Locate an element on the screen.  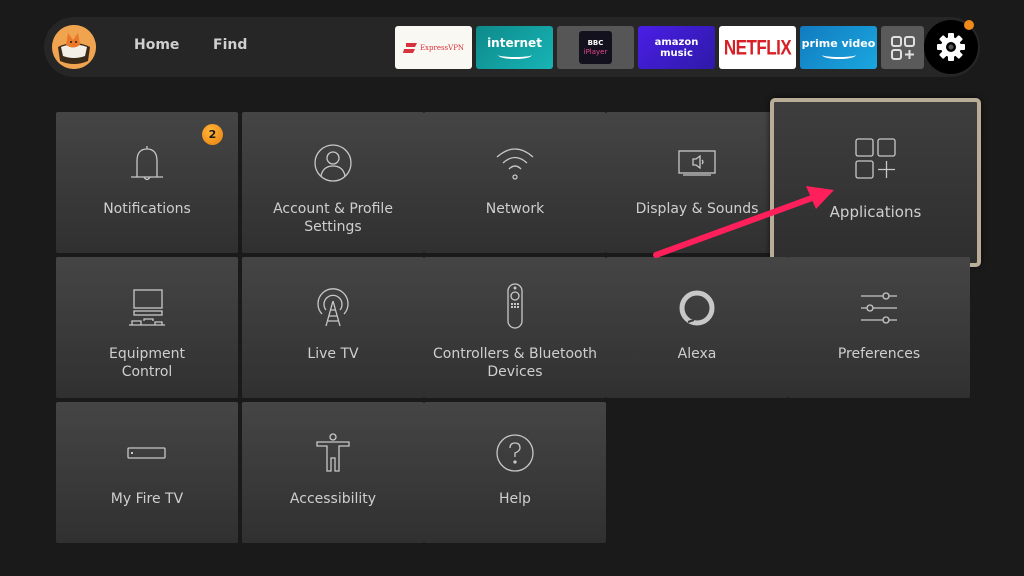
tile-controllers-bluetooth: Controllers & Bluetooth Devices is located at coordinates (515, 327).